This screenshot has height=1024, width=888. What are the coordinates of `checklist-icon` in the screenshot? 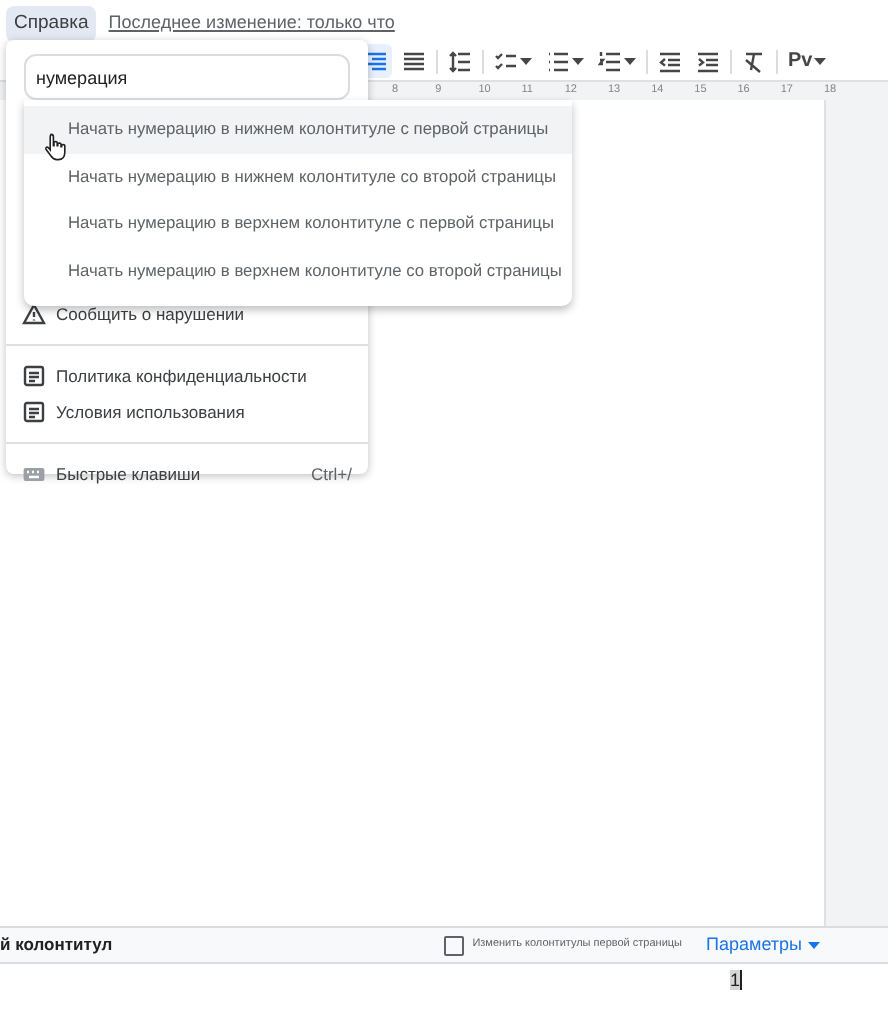 It's located at (506, 61).